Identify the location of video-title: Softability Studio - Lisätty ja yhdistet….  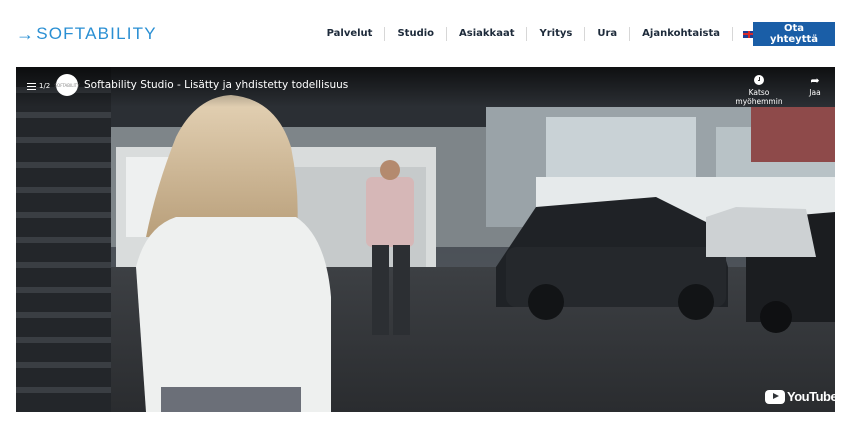
(216, 85).